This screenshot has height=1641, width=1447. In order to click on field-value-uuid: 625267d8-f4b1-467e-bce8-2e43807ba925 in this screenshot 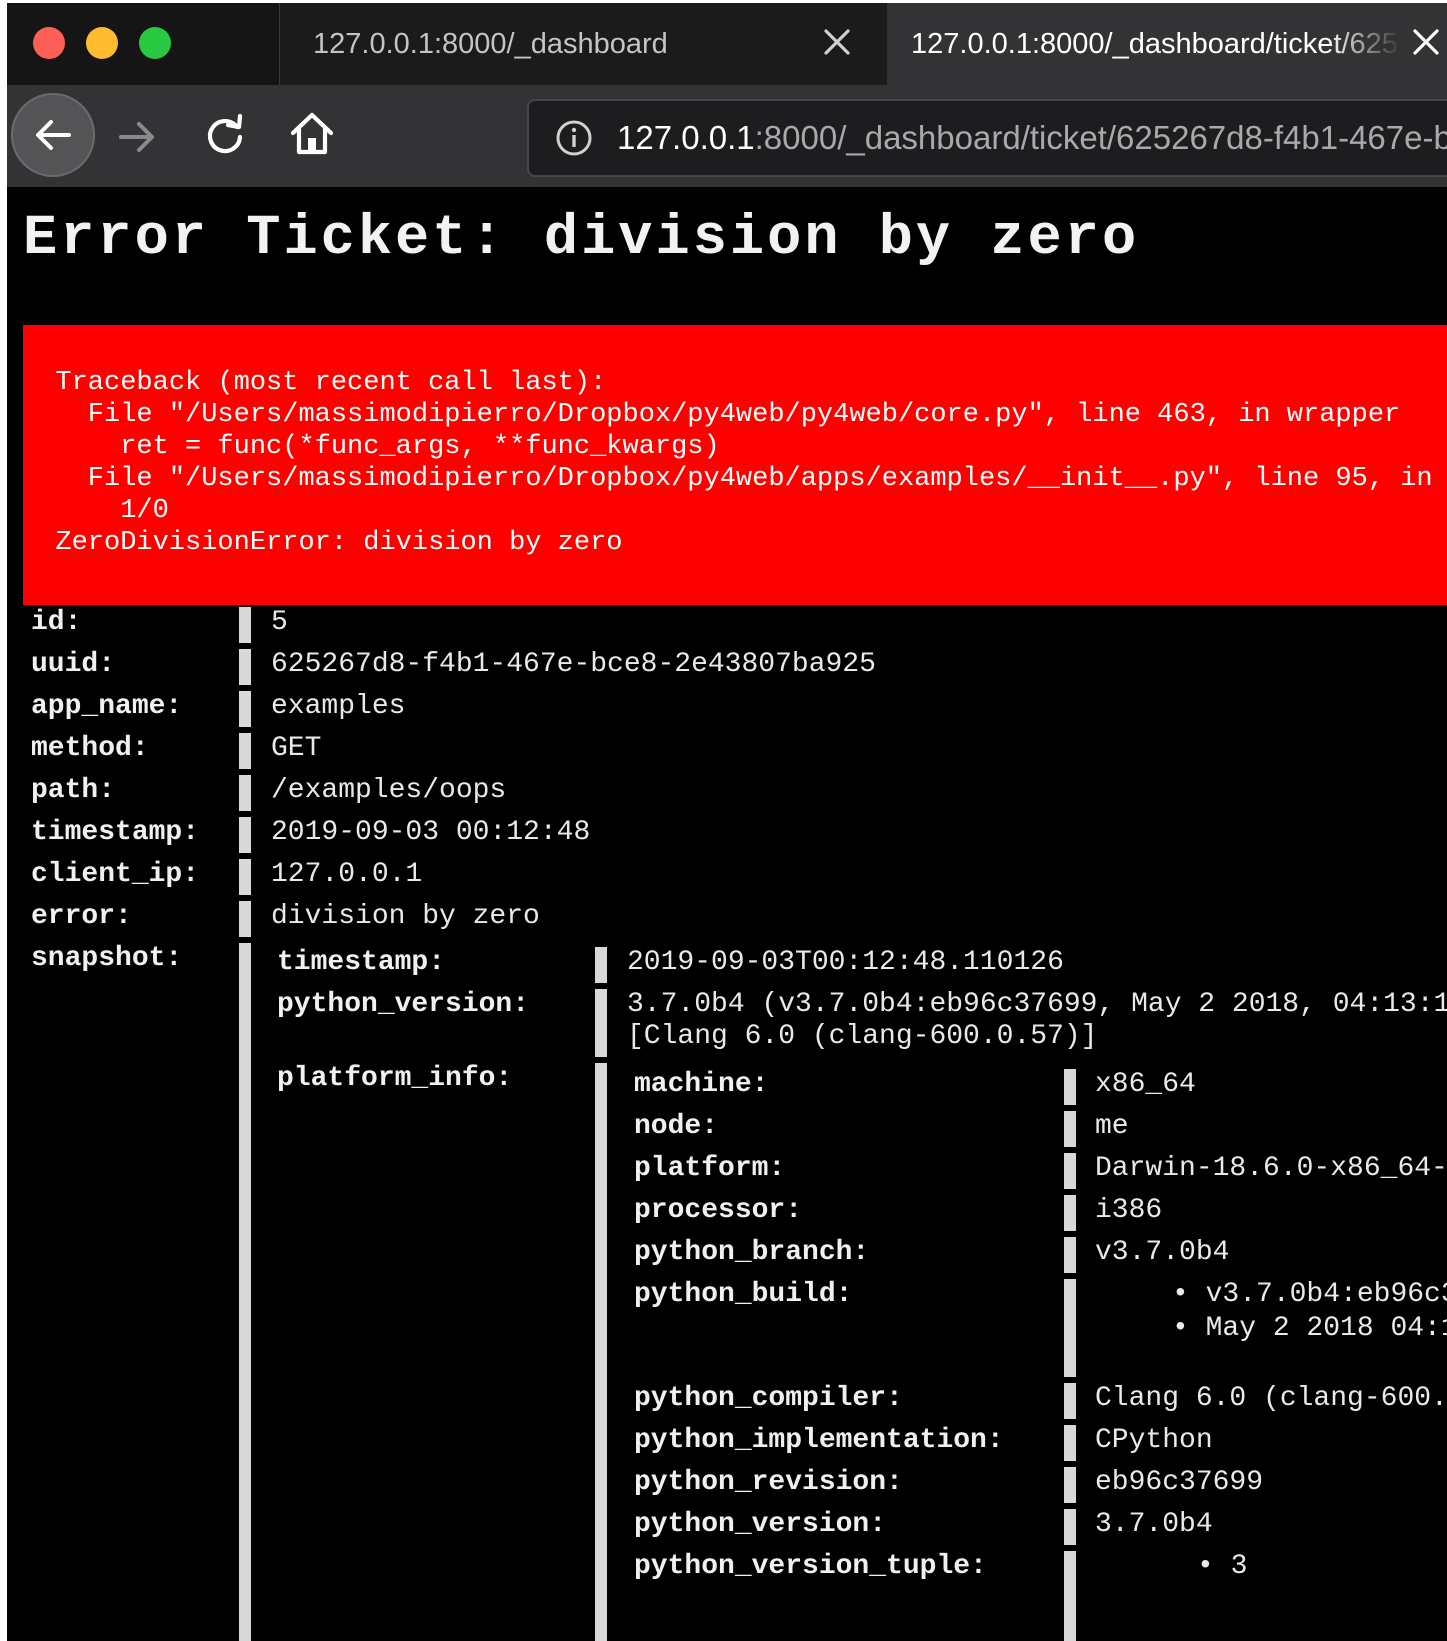, I will do `click(573, 664)`.